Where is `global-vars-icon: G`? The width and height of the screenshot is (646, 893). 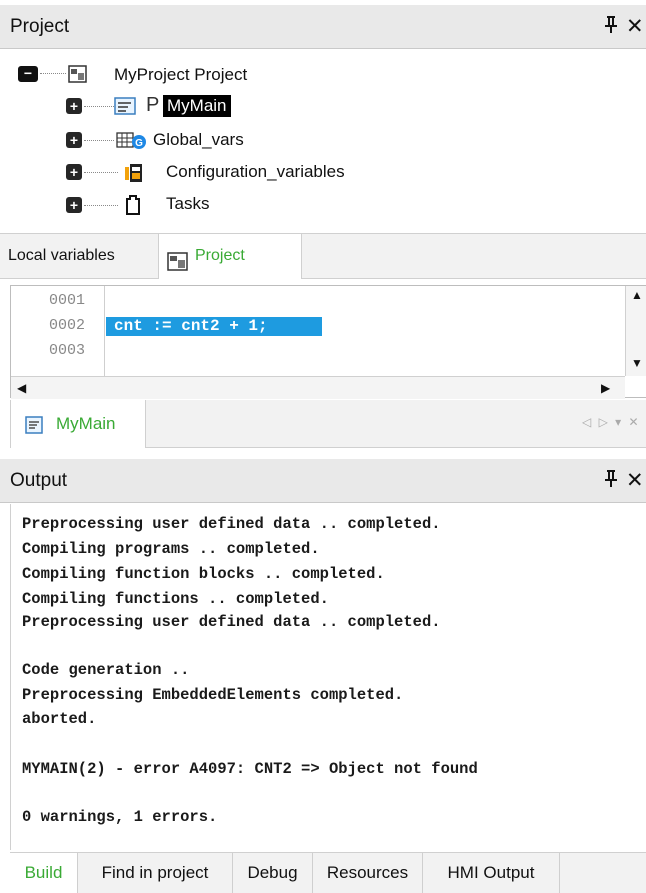 global-vars-icon: G is located at coordinates (132, 142).